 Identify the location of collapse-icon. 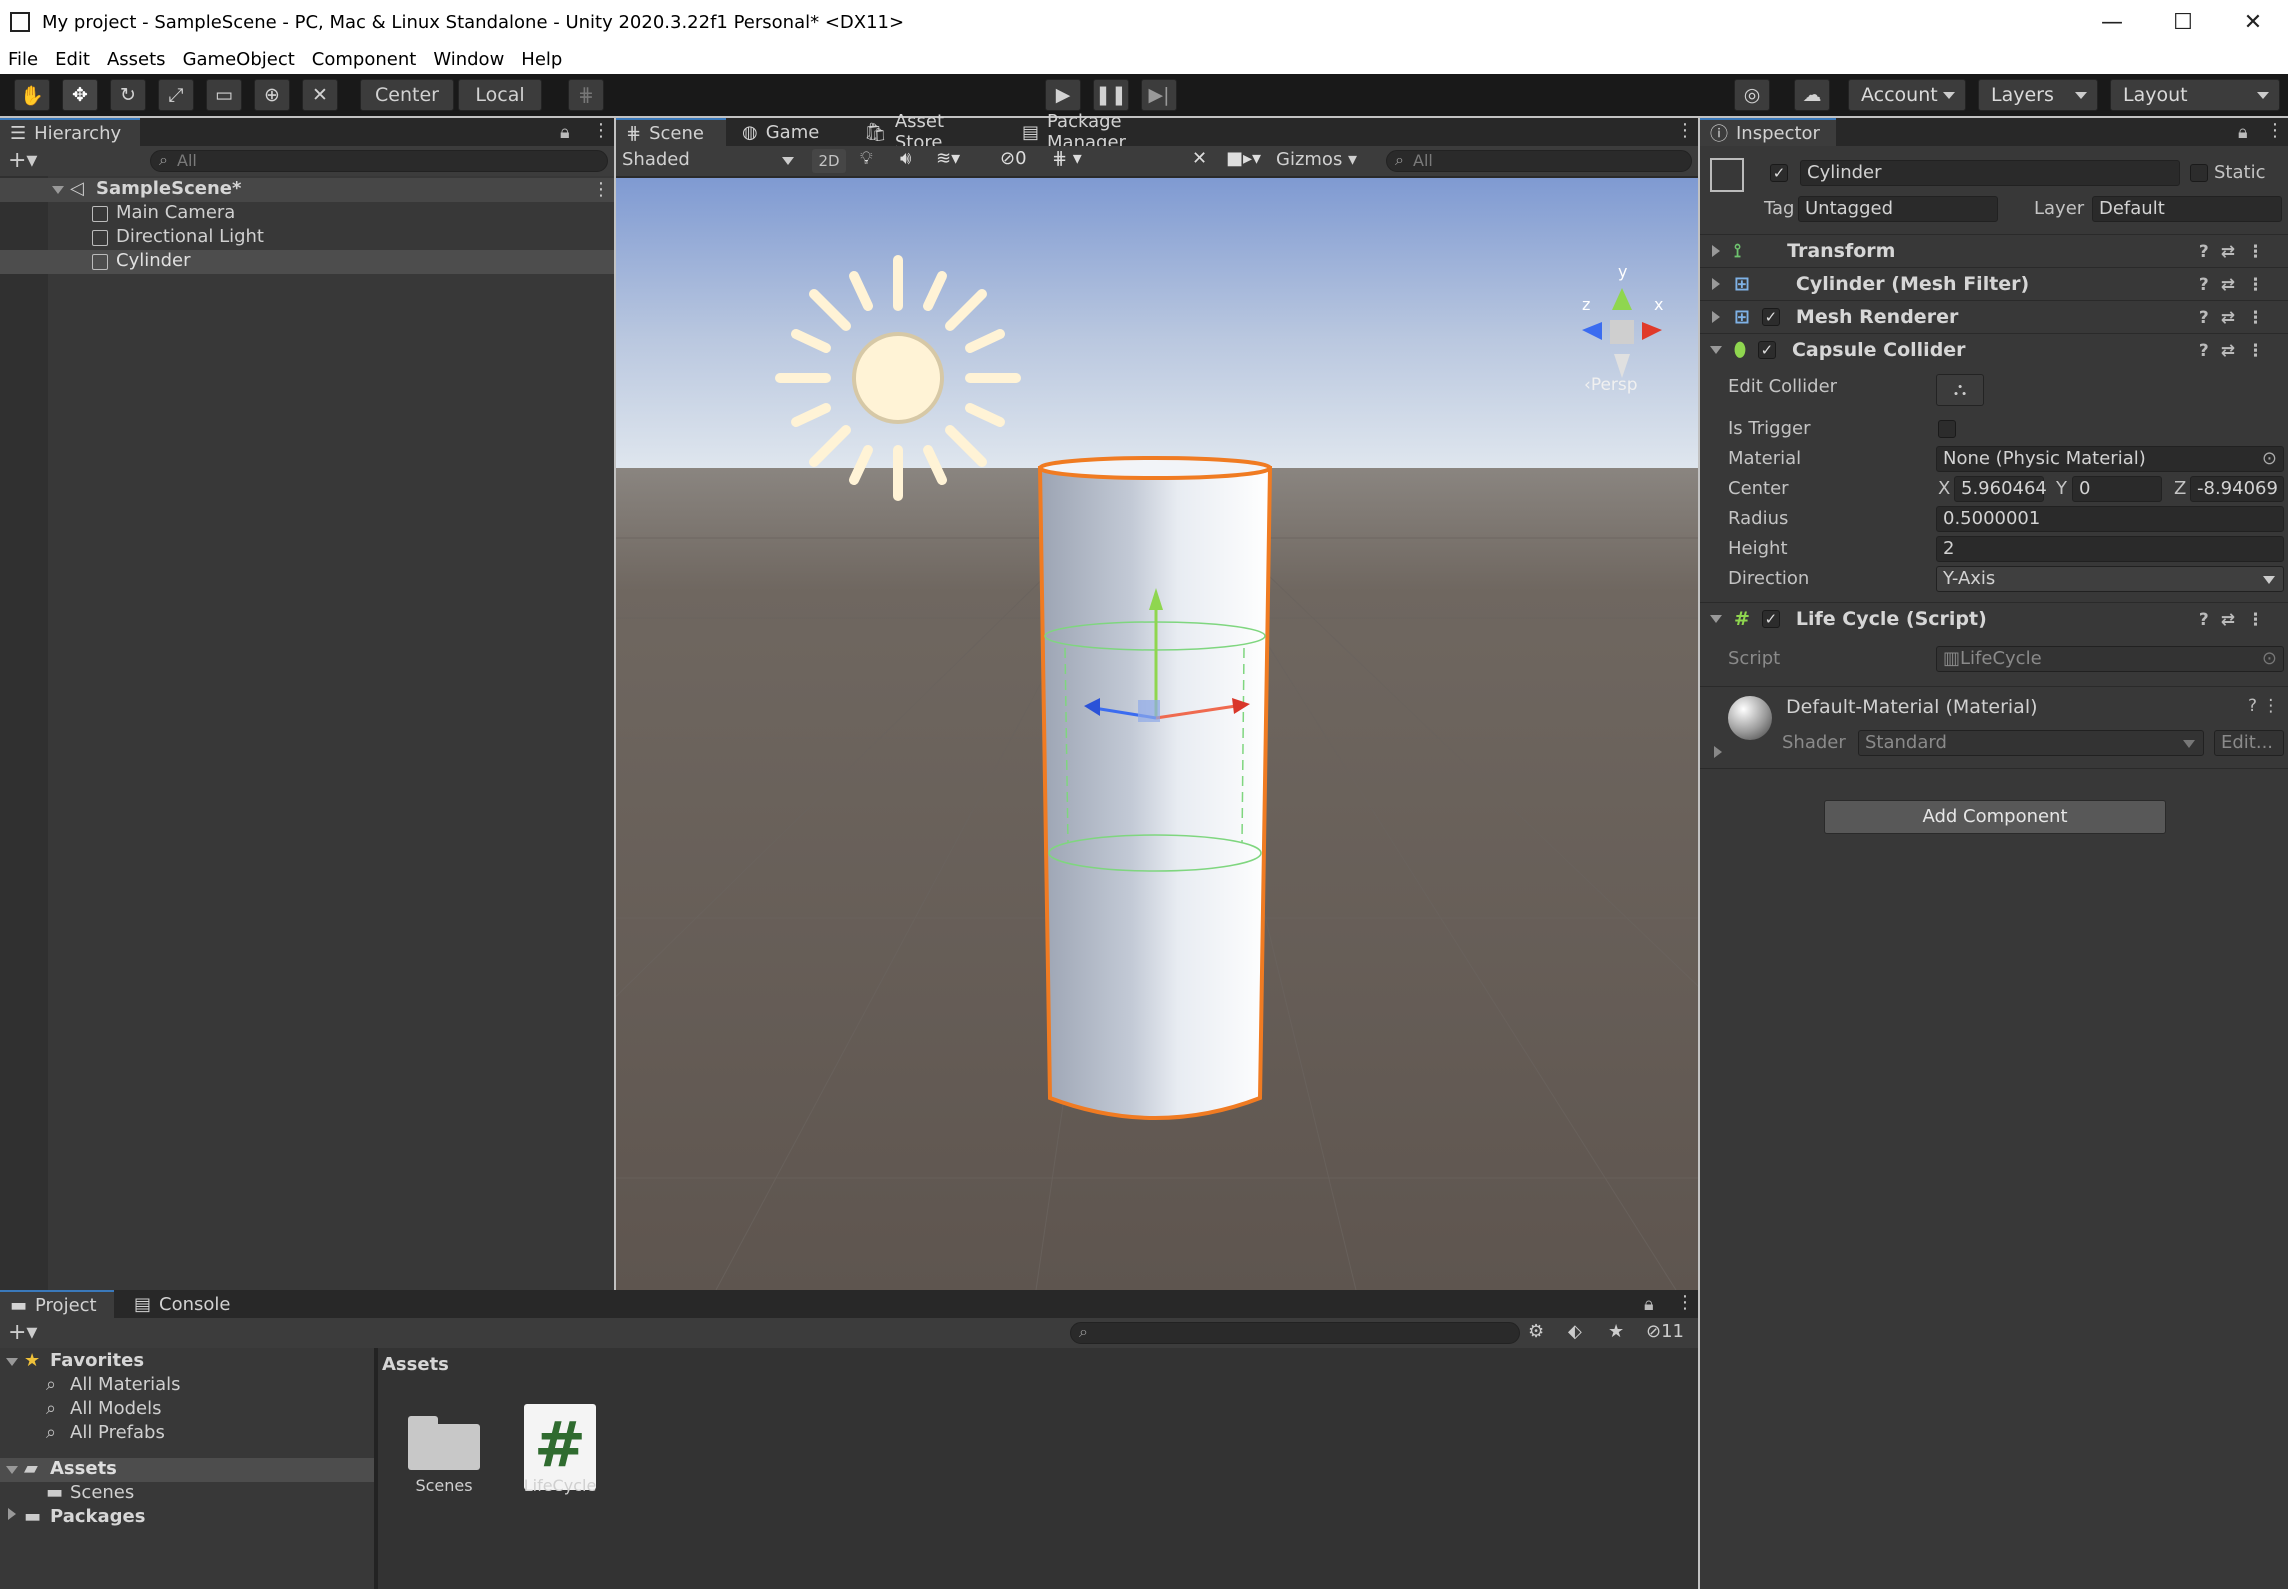
(1716, 349).